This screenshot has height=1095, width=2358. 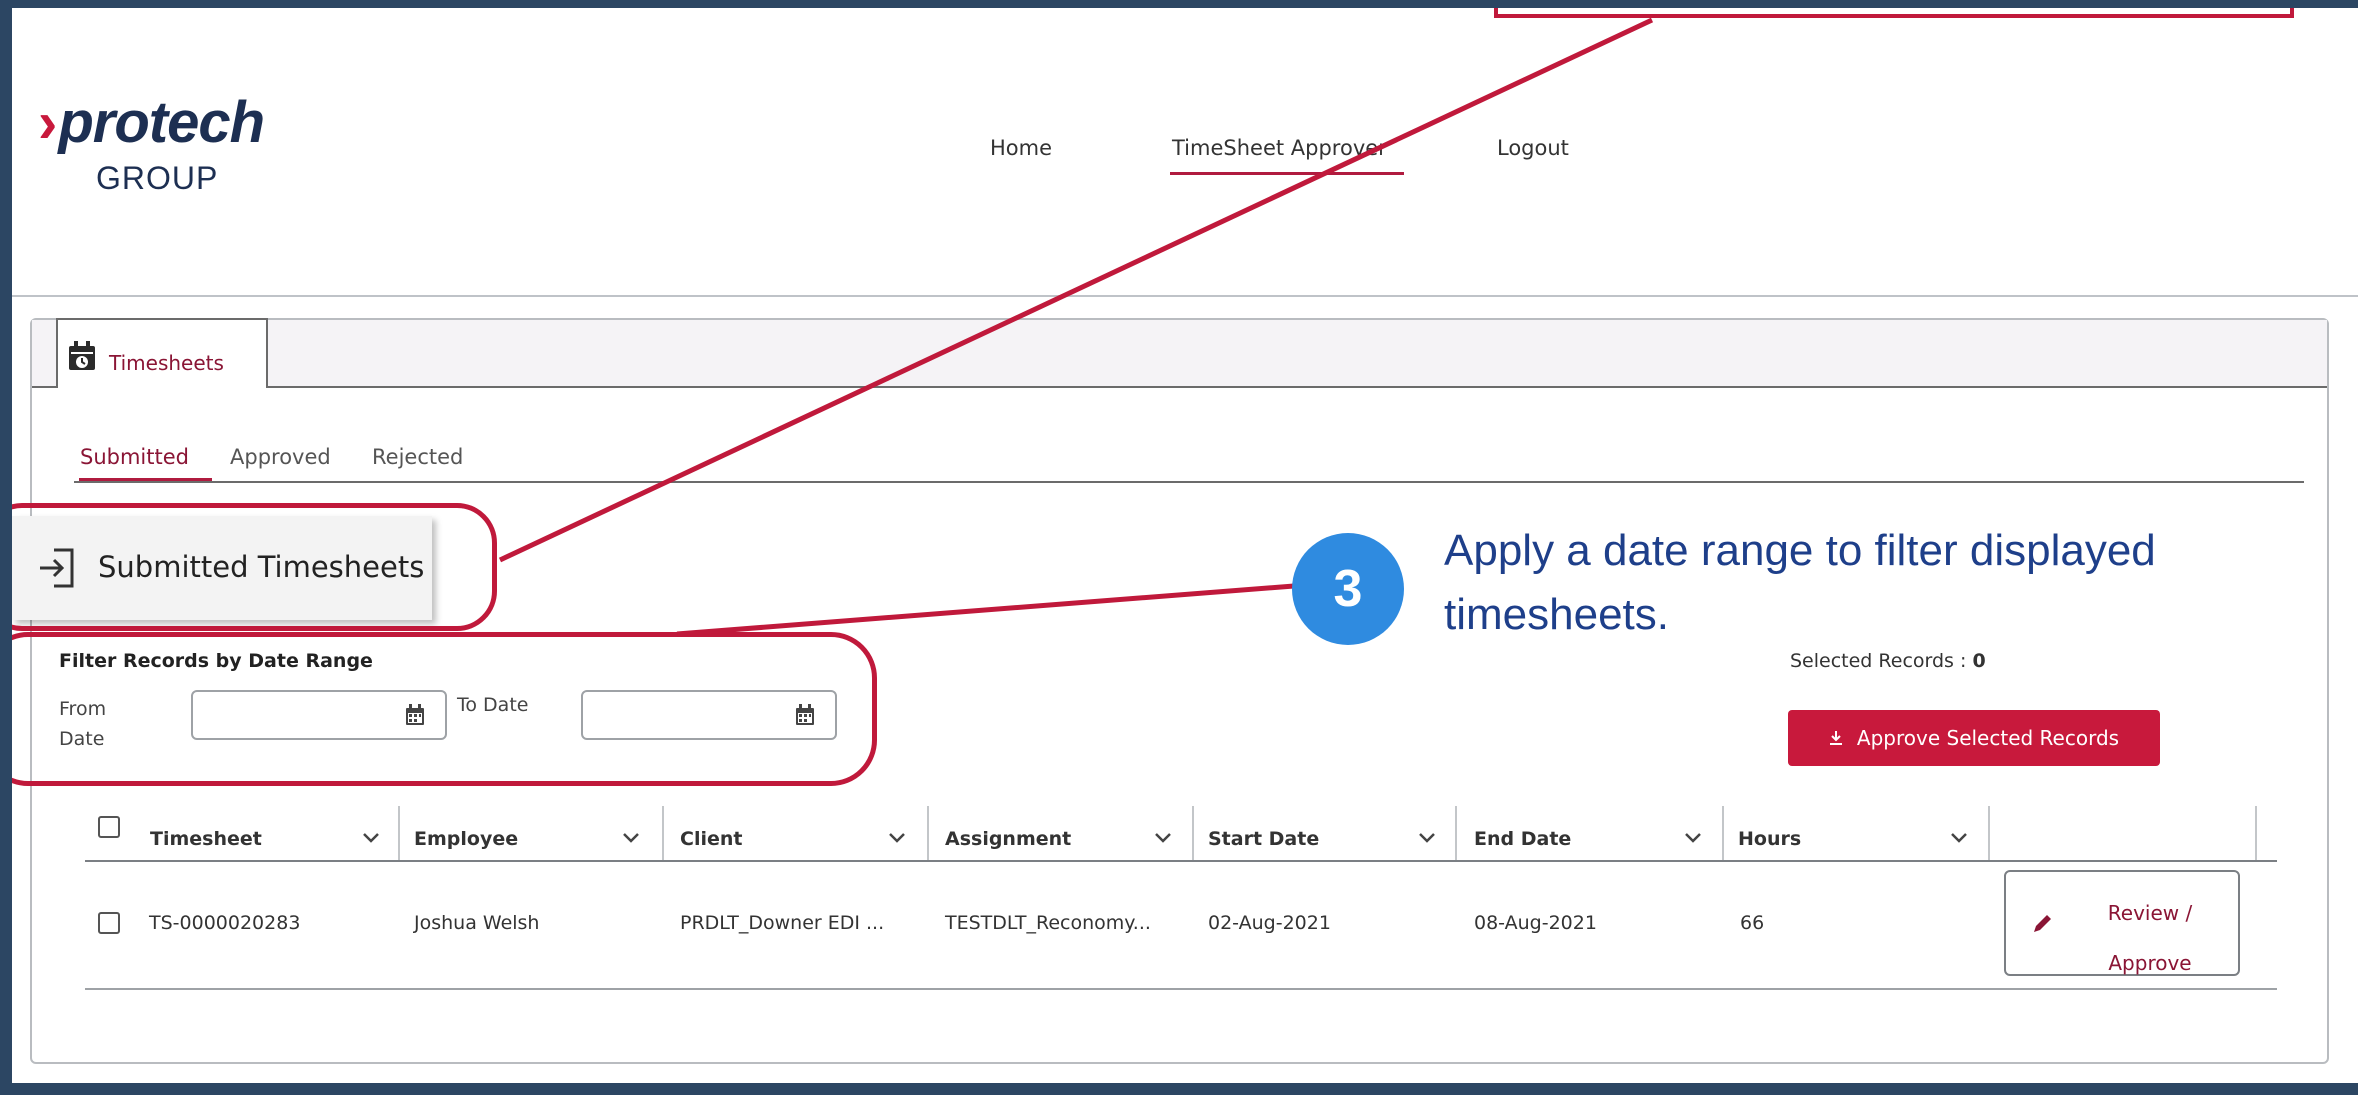 I want to click on pencil-icon, so click(x=2042, y=923).